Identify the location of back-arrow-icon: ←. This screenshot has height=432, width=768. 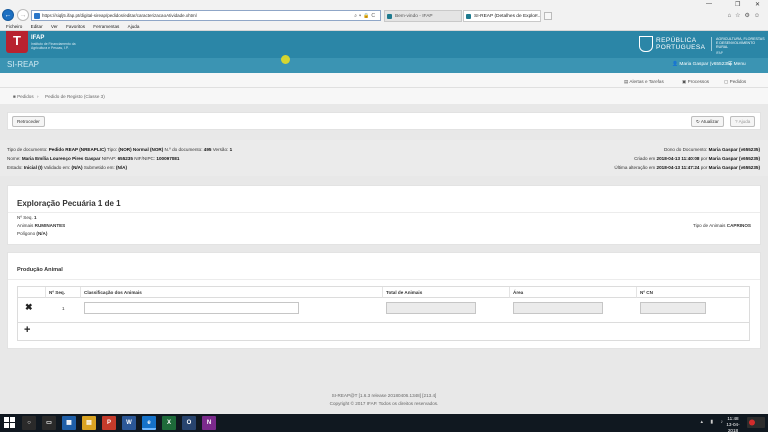
(8, 15).